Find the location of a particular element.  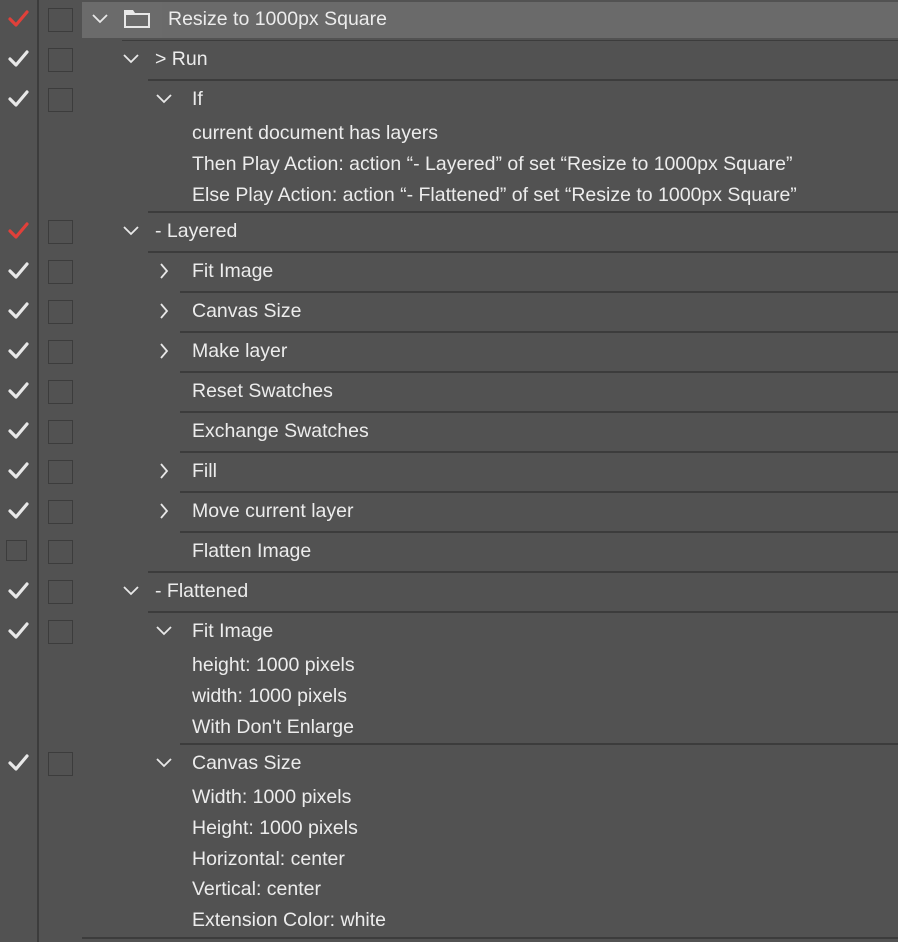

step-name: Flatten Image is located at coordinates (252, 551).